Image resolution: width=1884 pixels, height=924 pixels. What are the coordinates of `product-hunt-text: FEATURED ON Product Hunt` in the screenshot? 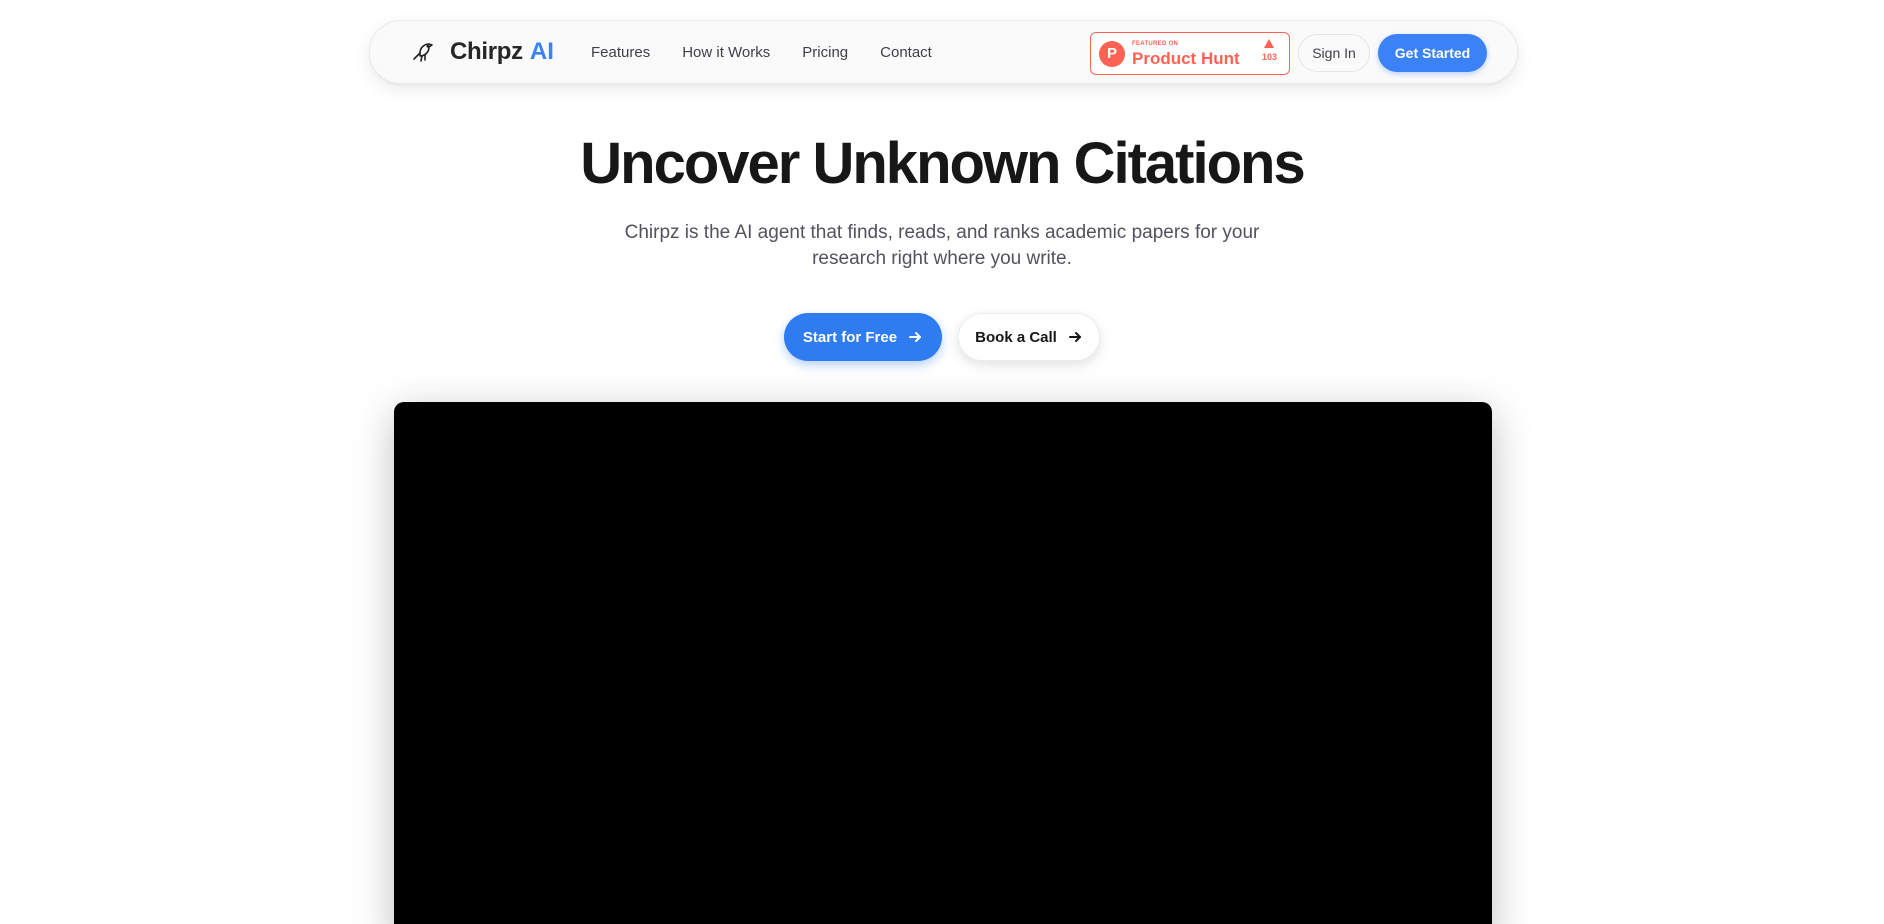 It's located at (1186, 54).